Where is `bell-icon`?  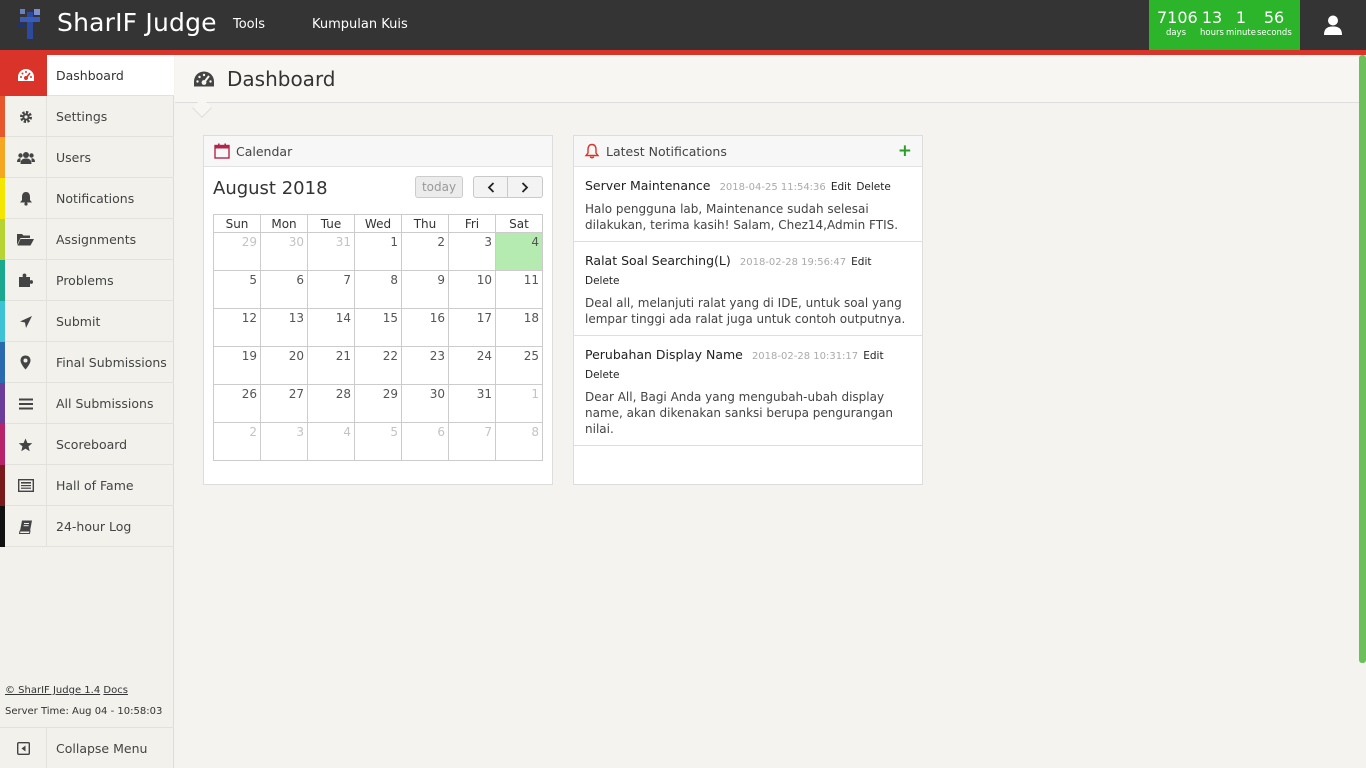
bell-icon is located at coordinates (26, 198).